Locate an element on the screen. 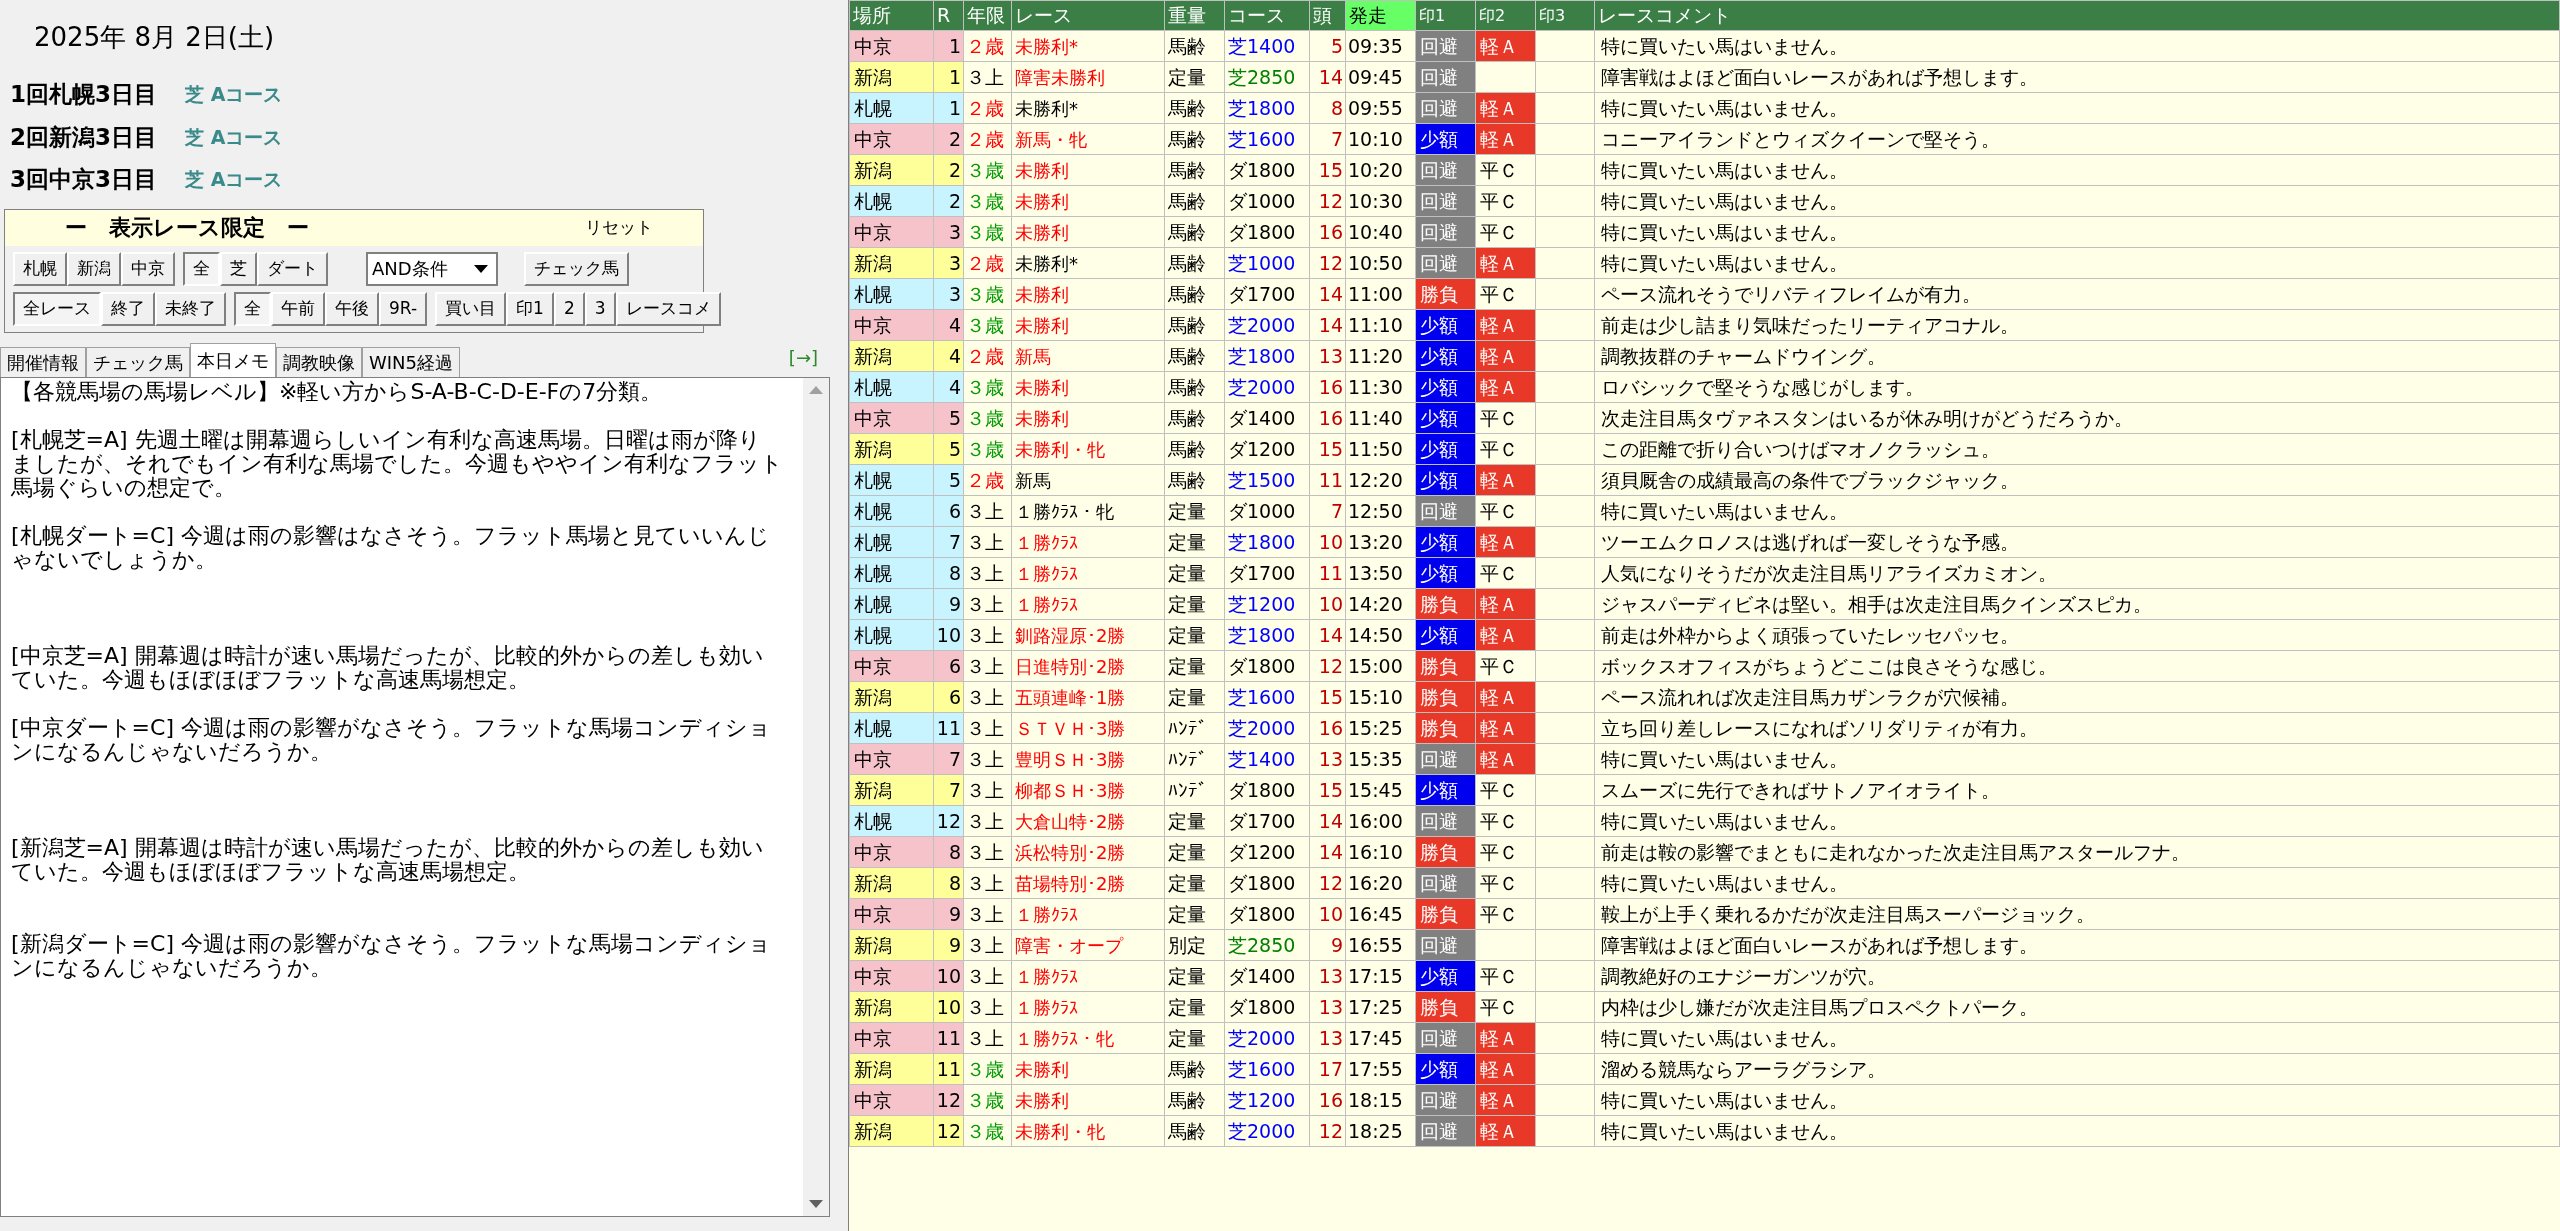  filter-button: 買い目 is located at coordinates (471, 308).